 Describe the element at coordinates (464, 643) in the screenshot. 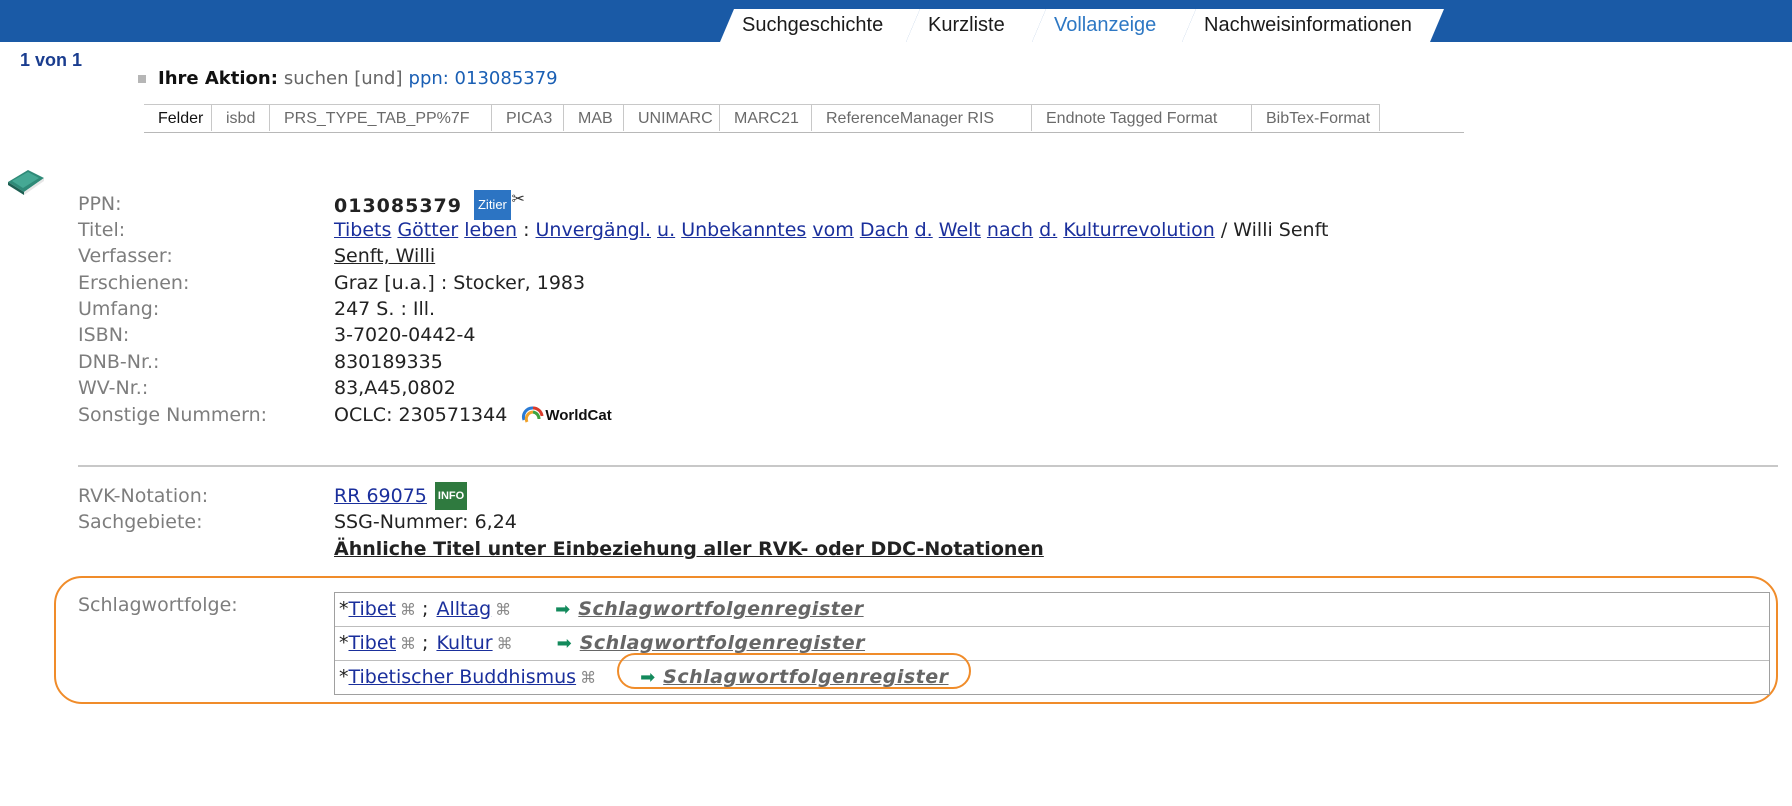

I see `subject-term-link: Kultur` at that location.